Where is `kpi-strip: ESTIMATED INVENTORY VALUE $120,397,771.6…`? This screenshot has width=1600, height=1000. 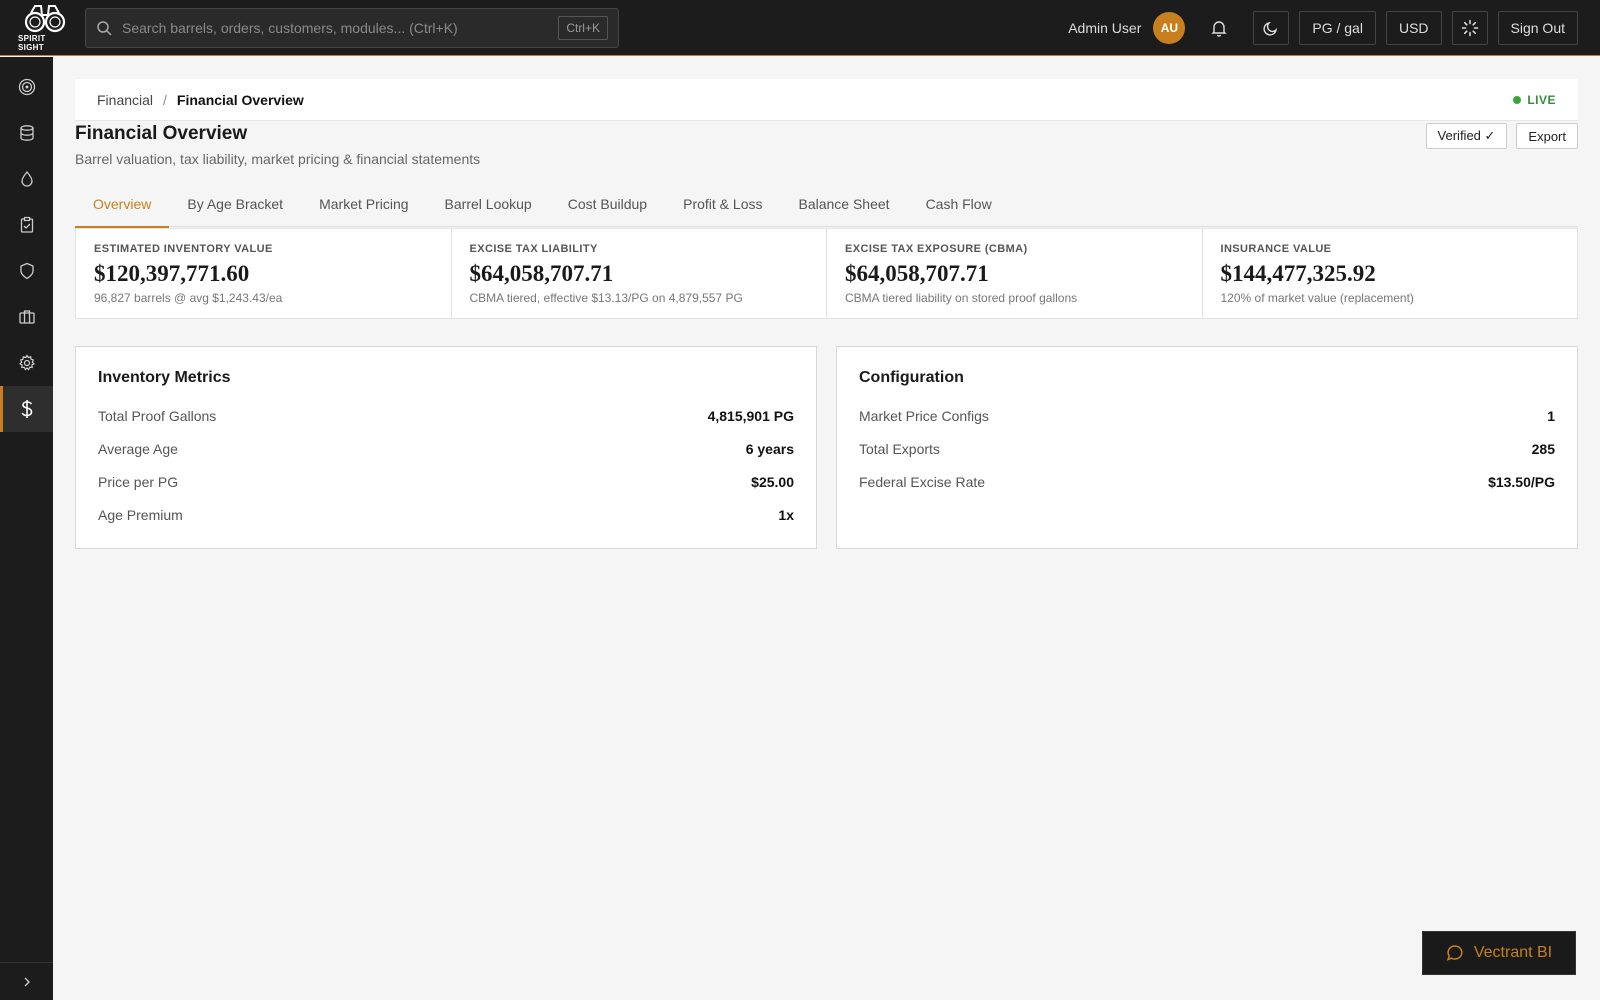 kpi-strip: ESTIMATED INVENTORY VALUE $120,397,771.6… is located at coordinates (826, 273).